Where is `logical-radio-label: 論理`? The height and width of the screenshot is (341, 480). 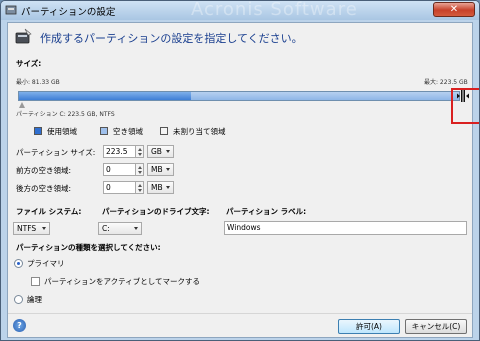 logical-radio-label: 論理 is located at coordinates (34, 299).